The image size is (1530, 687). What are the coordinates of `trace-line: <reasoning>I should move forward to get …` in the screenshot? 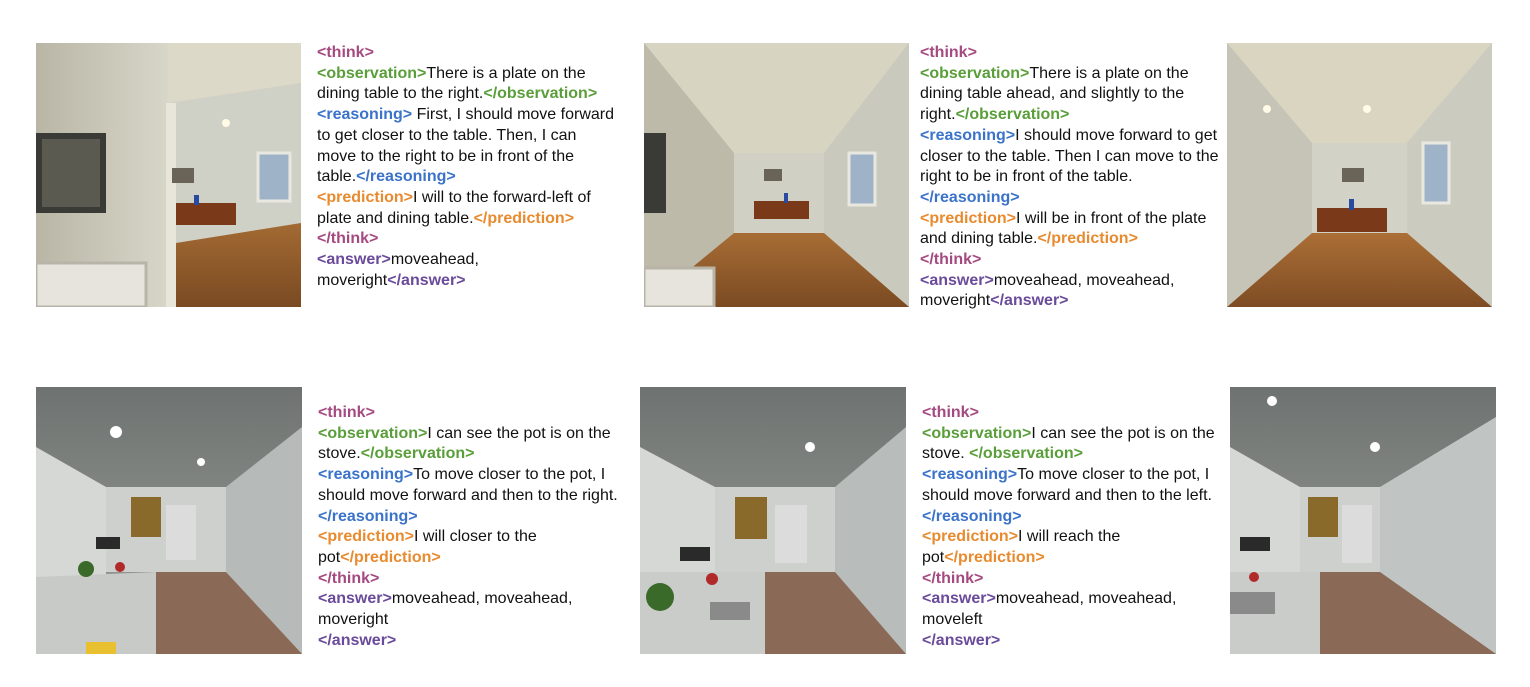 It's located at (1070, 167).